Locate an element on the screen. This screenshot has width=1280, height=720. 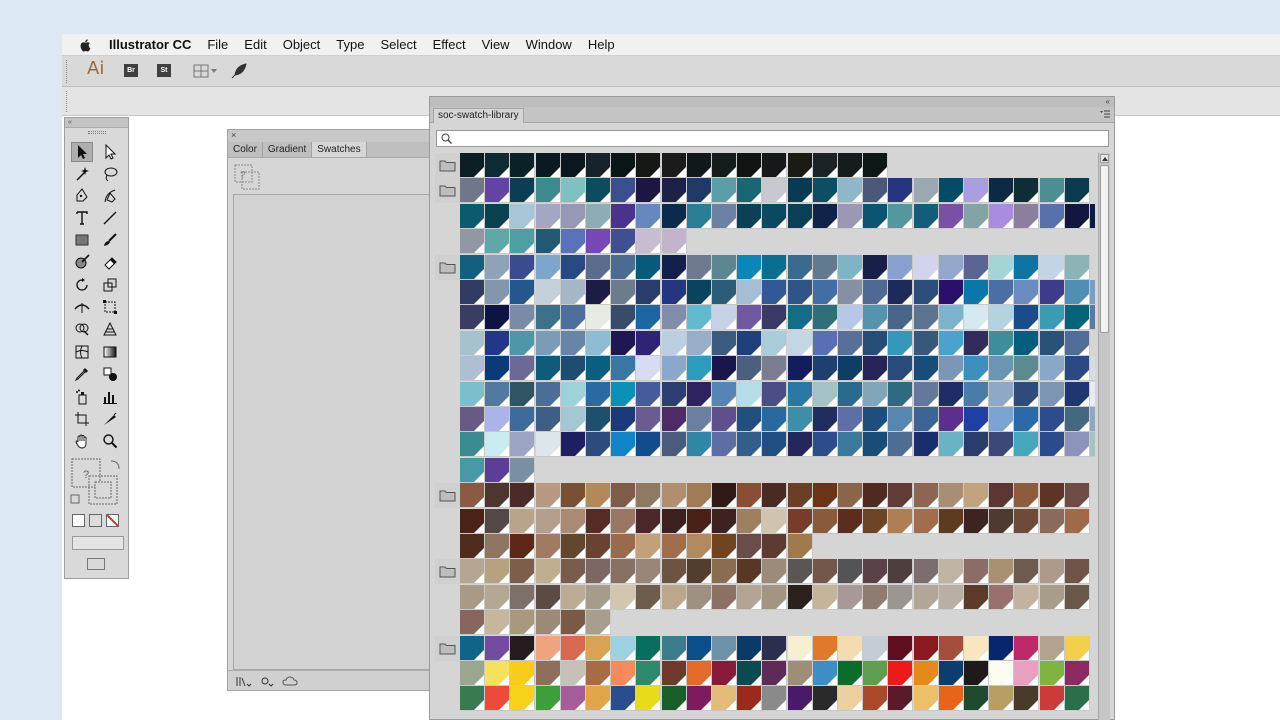
menu-select: Select is located at coordinates (398, 44).